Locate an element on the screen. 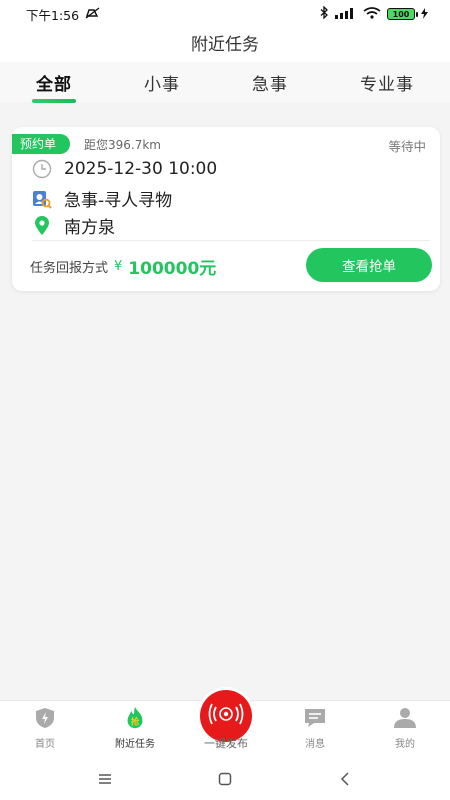  tab-small-matters: 小事 is located at coordinates (162, 82).